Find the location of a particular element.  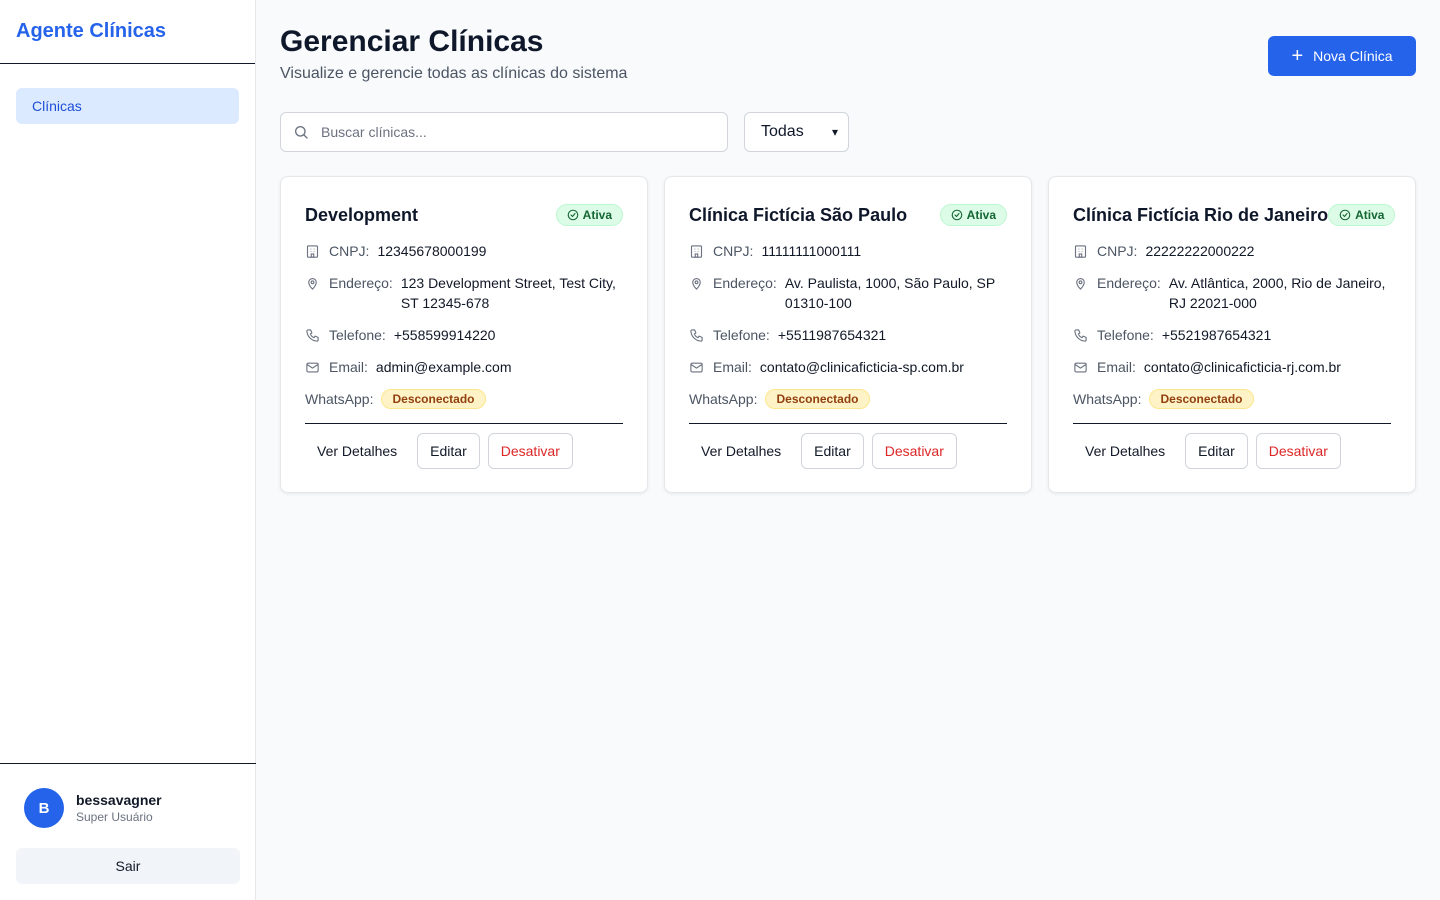

clinic-name: Clínica Fictícia São Paulo is located at coordinates (798, 214).